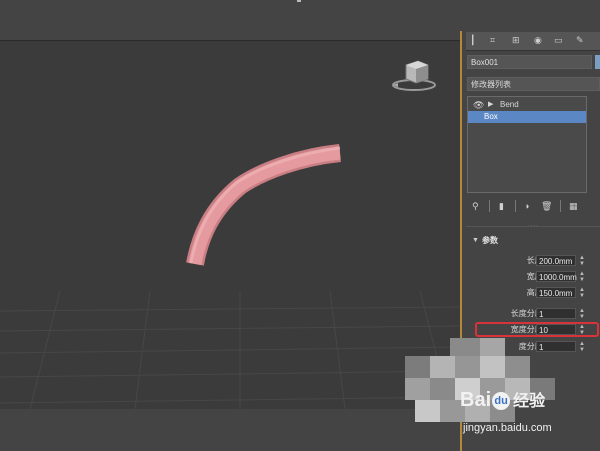 Image resolution: width=600 pixels, height=451 pixels. What do you see at coordinates (546, 206) in the screenshot?
I see `remove-modifier-icon: 🗑` at bounding box center [546, 206].